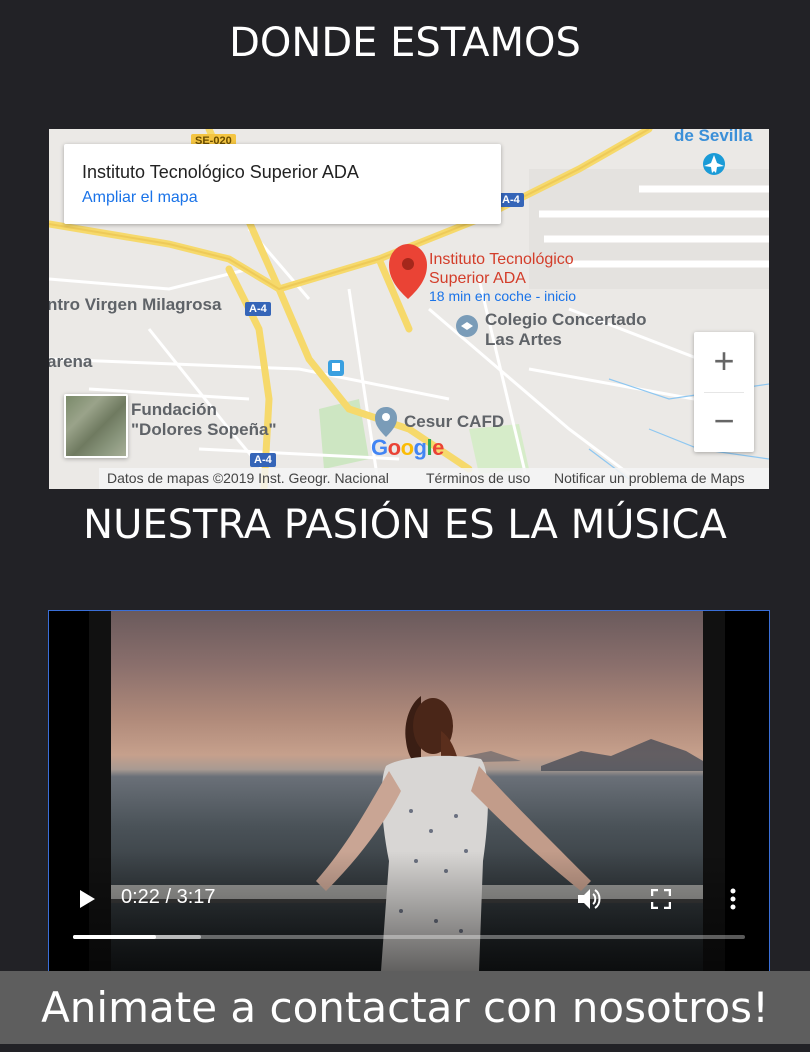 Image resolution: width=810 pixels, height=1052 pixels. What do you see at coordinates (258, 309) in the screenshot?
I see `route-a4-left: A-4` at bounding box center [258, 309].